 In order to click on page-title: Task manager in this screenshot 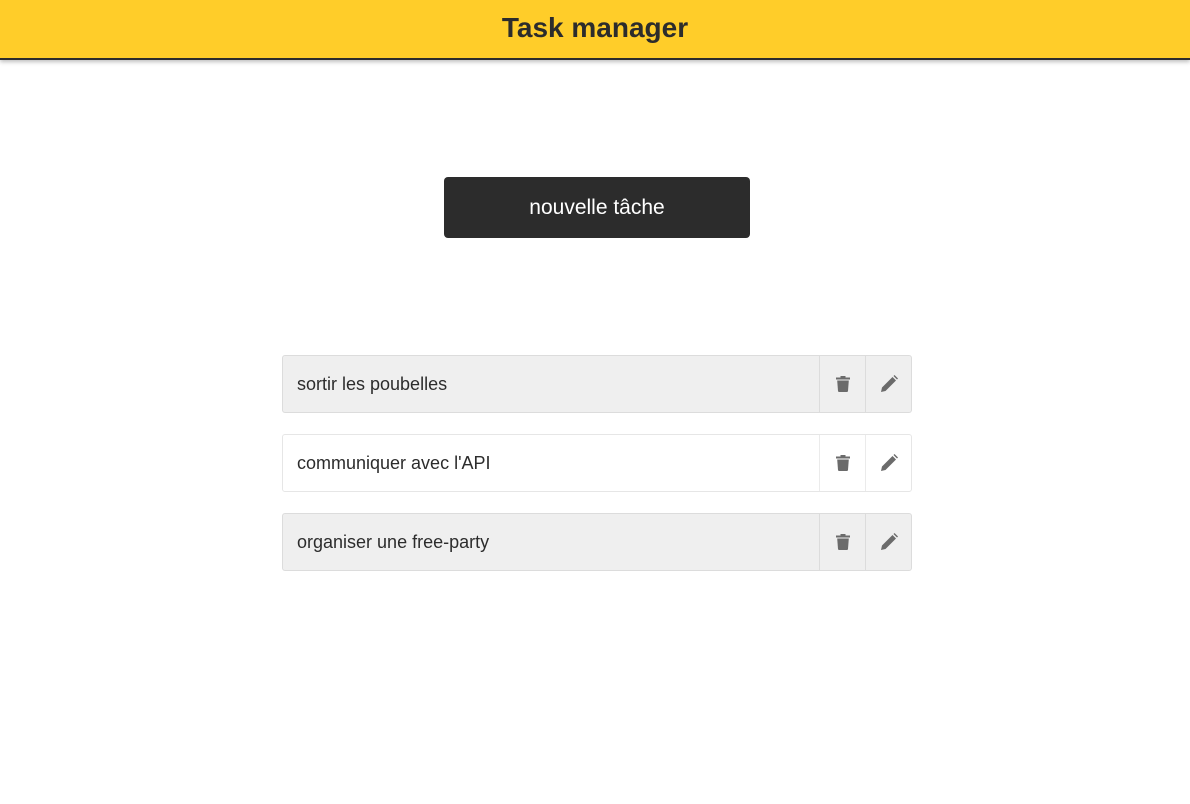, I will do `click(595, 27)`.